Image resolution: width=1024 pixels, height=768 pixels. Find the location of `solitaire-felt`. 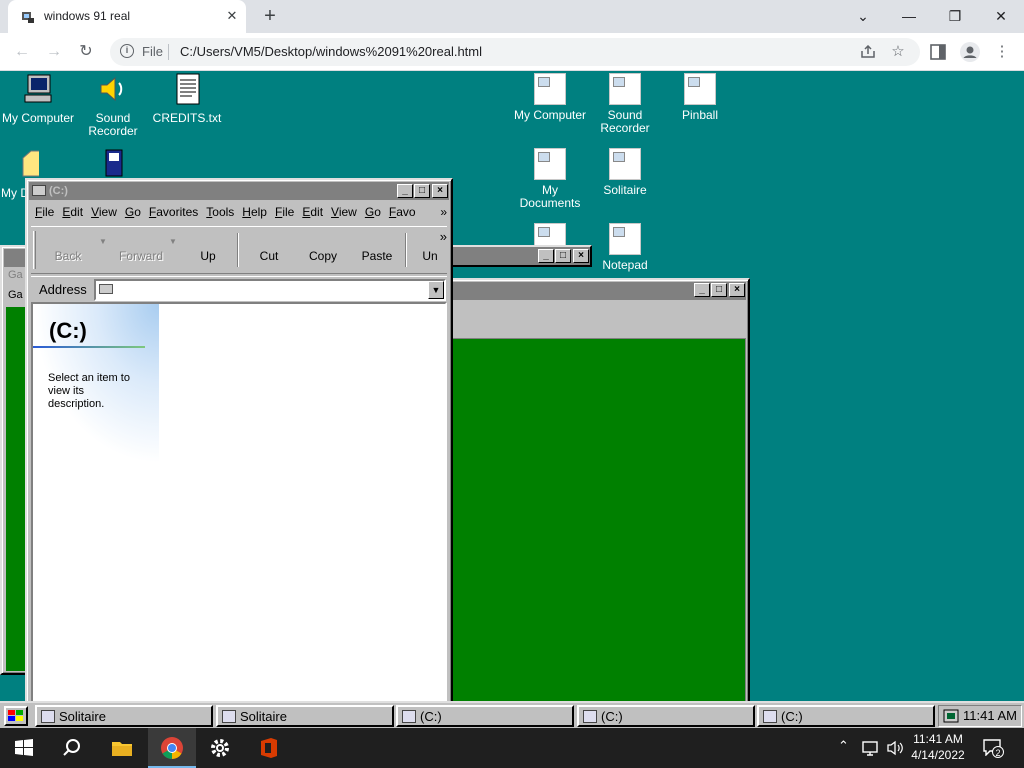

solitaire-felt is located at coordinates (585, 519).